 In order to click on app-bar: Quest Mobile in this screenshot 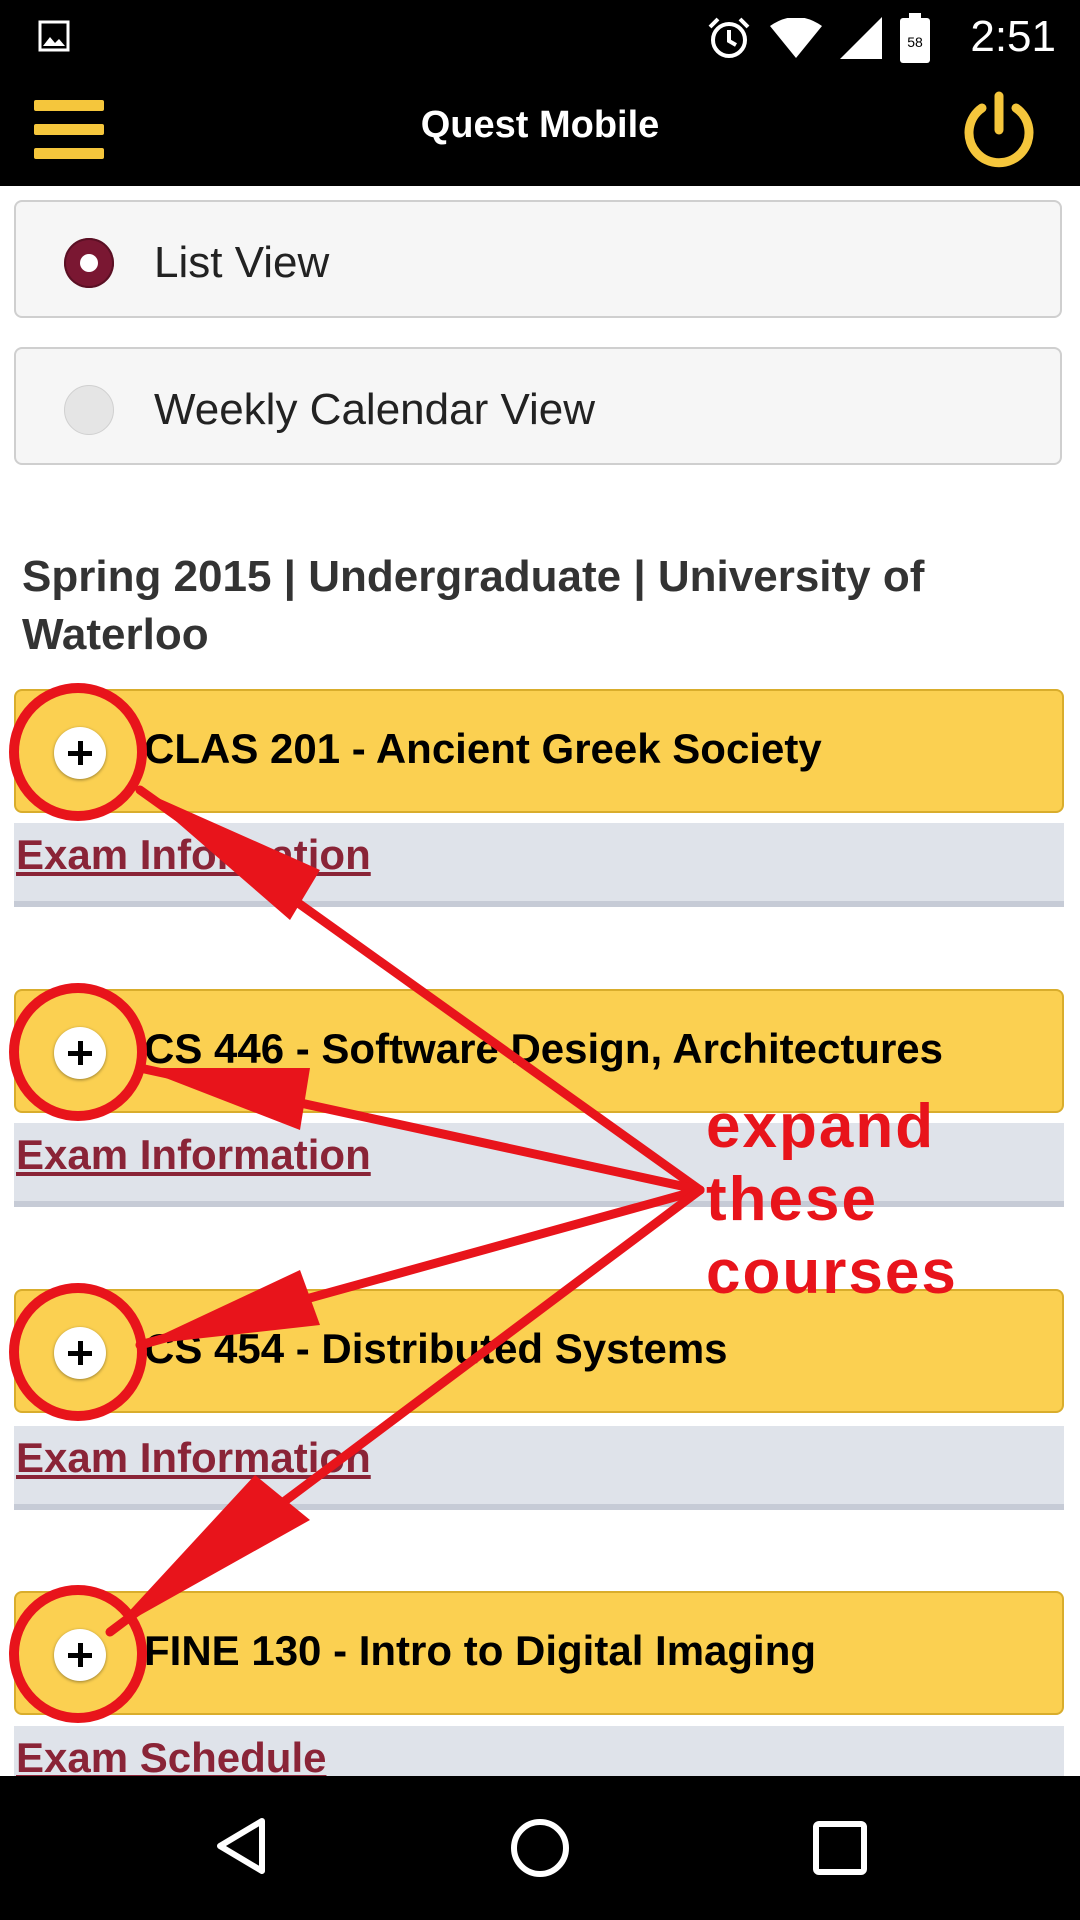, I will do `click(540, 131)`.